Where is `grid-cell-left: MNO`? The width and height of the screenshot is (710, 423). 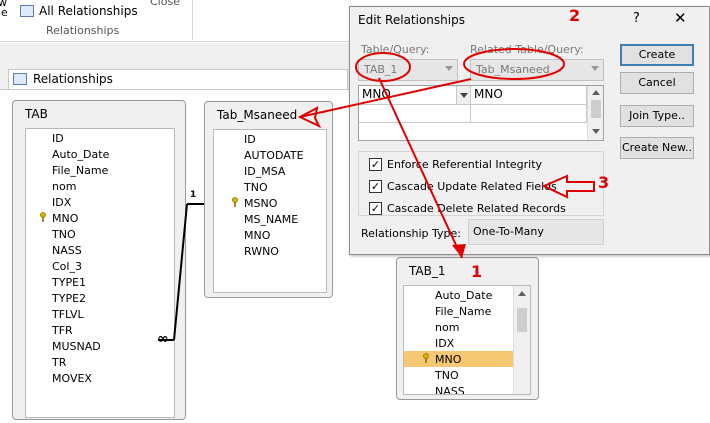
grid-cell-left: MNO is located at coordinates (415, 95).